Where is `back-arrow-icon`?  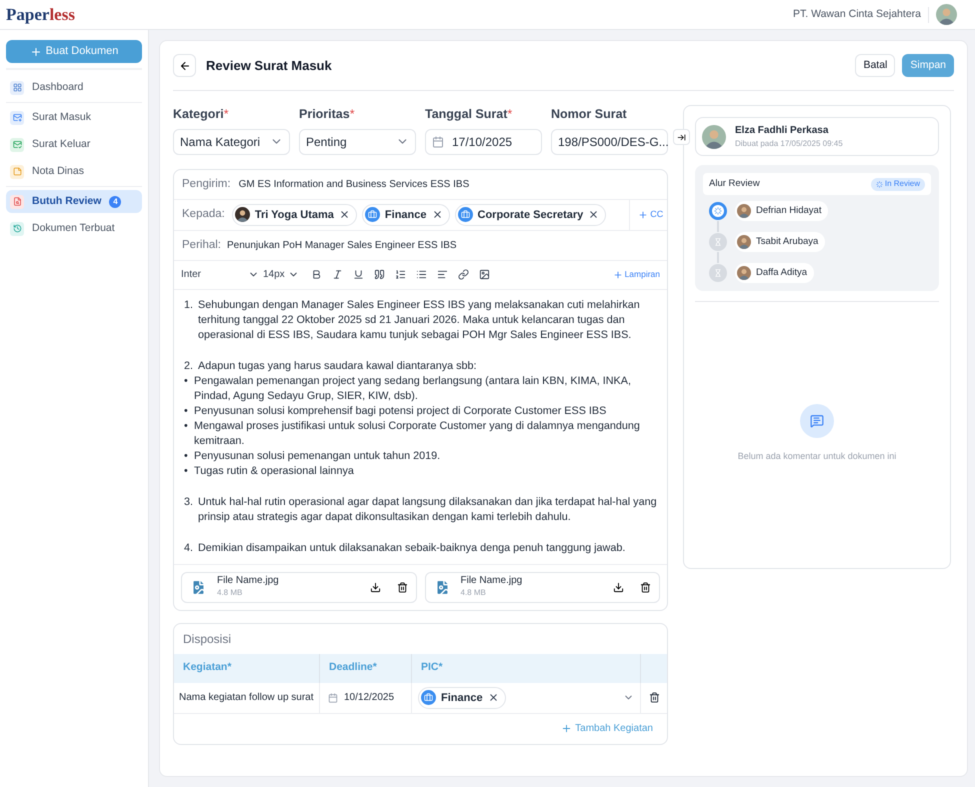
back-arrow-icon is located at coordinates (184, 66).